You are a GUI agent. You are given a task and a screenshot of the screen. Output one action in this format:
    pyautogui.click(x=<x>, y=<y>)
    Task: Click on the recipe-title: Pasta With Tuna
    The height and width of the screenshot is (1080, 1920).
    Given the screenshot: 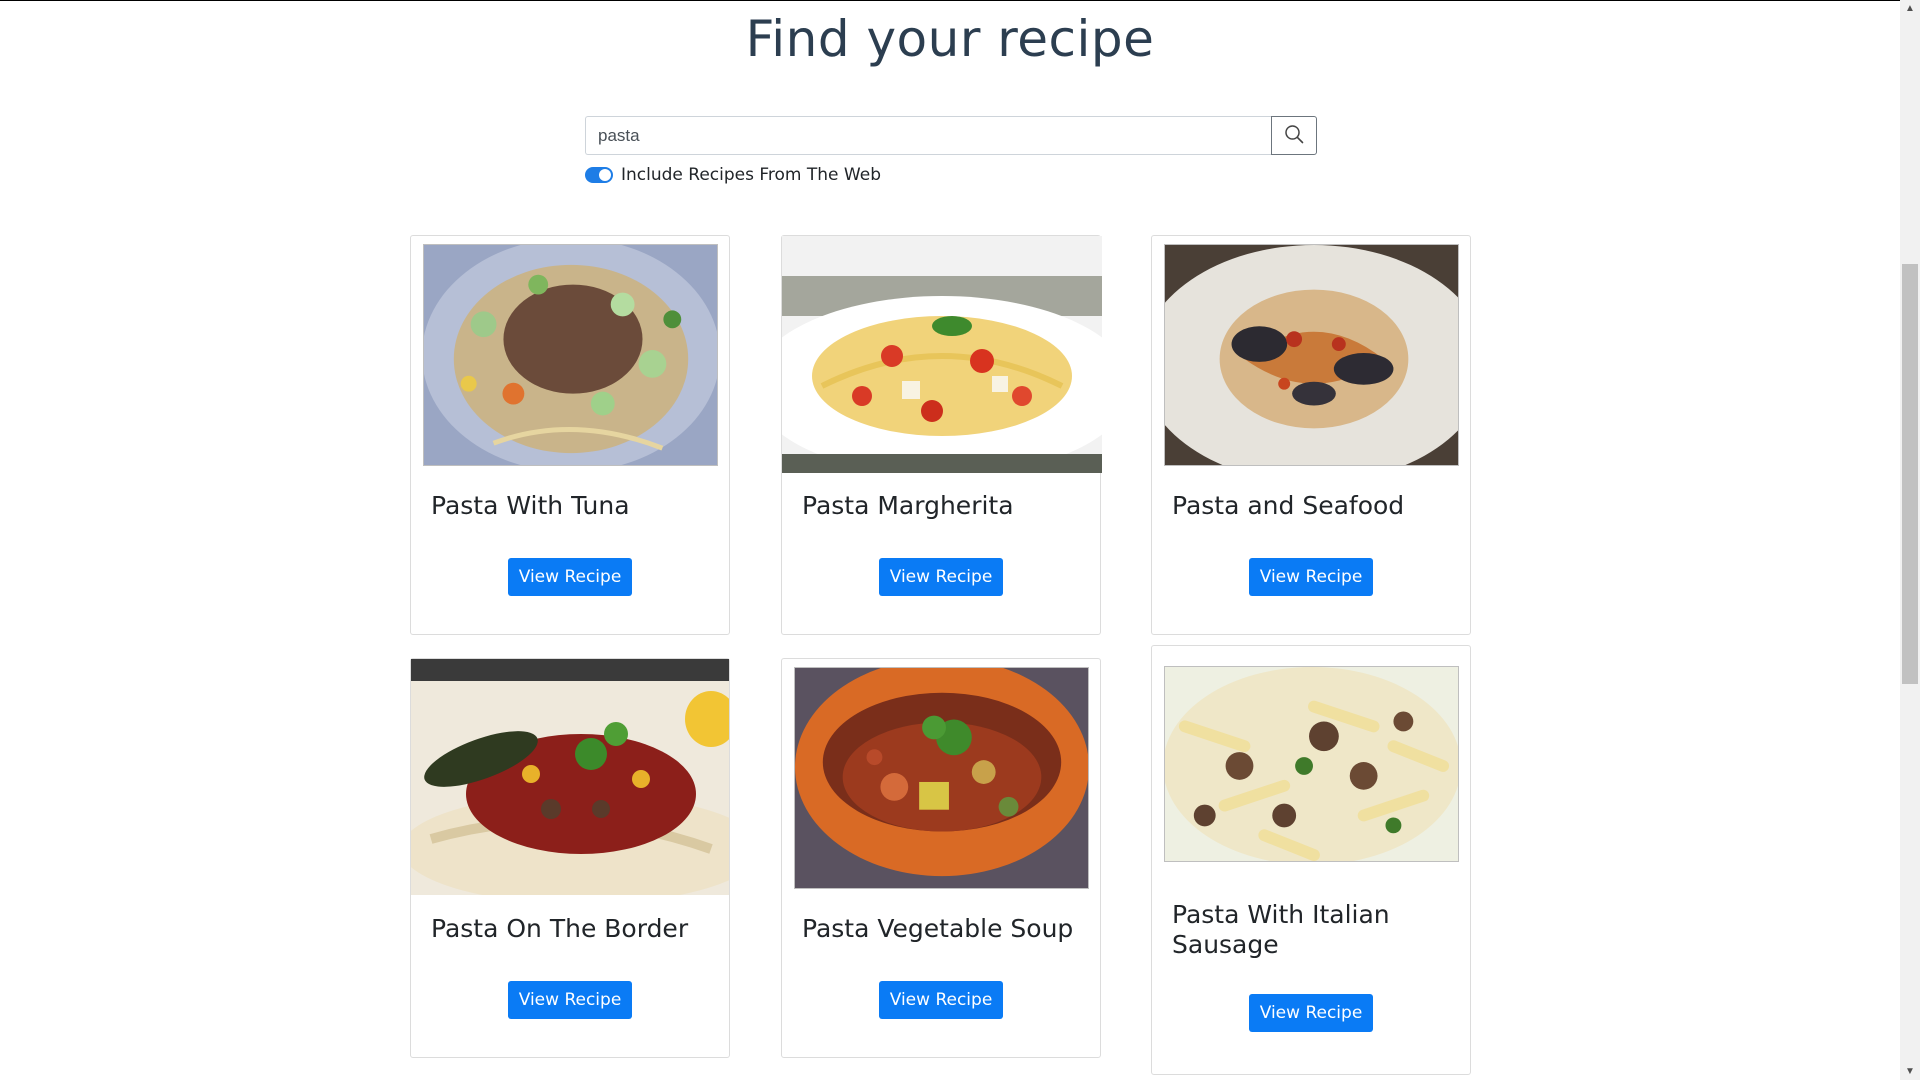 What is the action you would take?
    pyautogui.click(x=530, y=505)
    